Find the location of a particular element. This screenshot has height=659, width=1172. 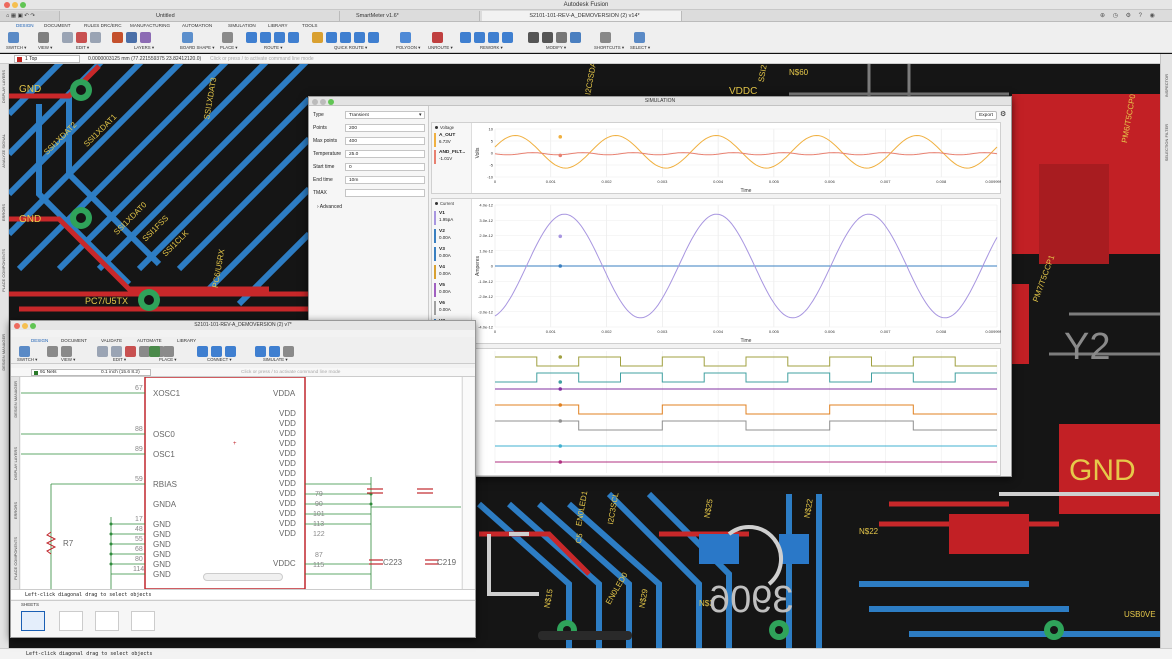

x-tick-label: 0.008 is located at coordinates (941, 331).